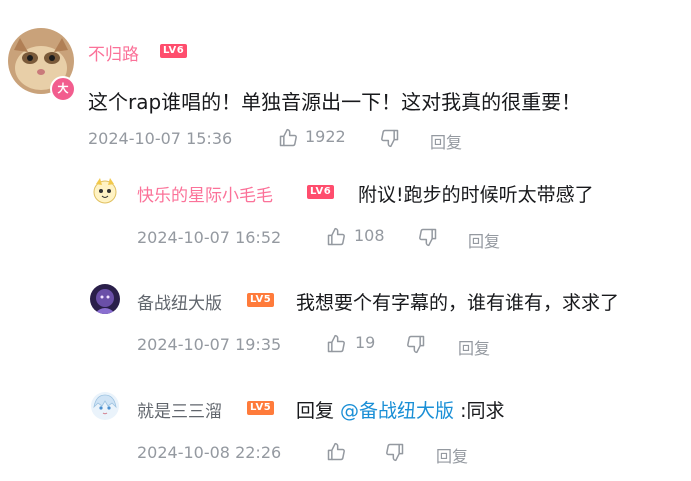  Describe the element at coordinates (369, 235) in the screenshot. I see `reply-1-like-count: 108` at that location.